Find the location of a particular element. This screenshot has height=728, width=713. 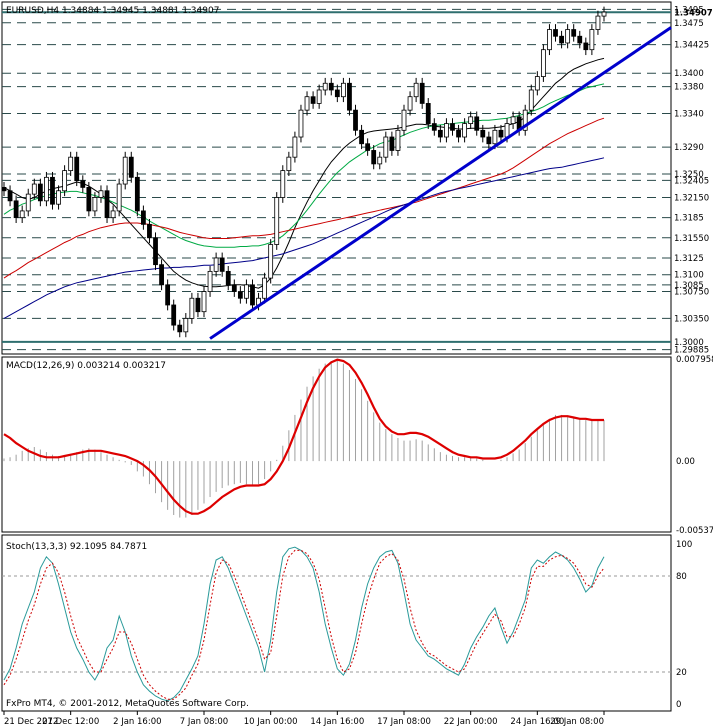

price-level-label: 1.30750 is located at coordinates (691, 293).